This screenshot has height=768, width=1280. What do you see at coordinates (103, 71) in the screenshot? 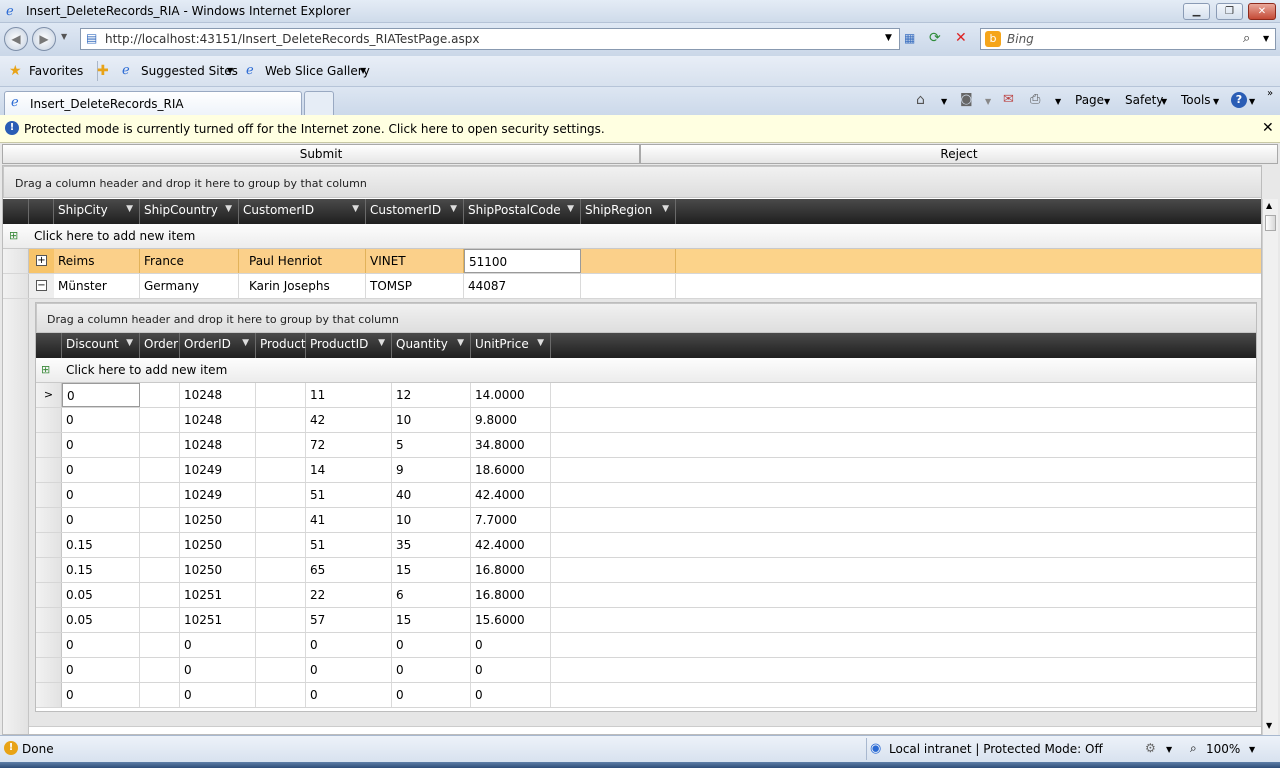
I see `add-favorites-icon: ✚` at bounding box center [103, 71].